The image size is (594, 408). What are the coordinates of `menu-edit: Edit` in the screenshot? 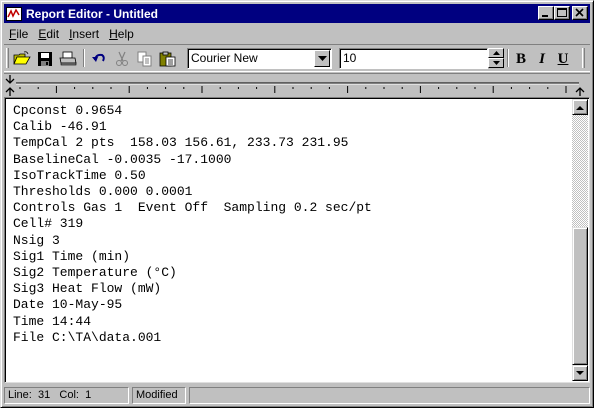 It's located at (48, 34).